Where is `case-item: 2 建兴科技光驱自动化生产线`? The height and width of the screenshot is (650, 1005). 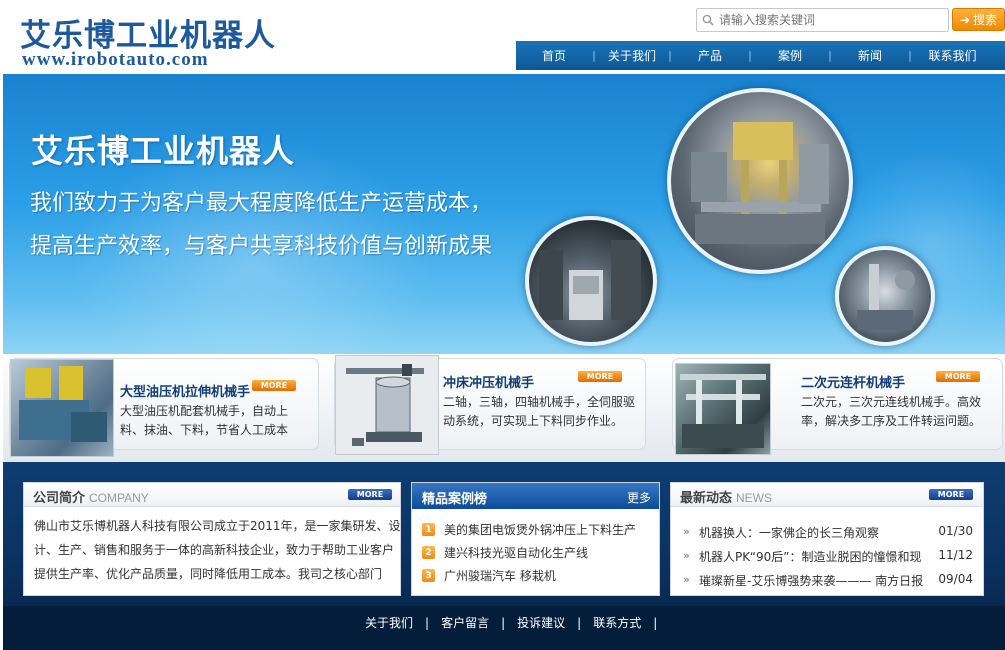 case-item: 2 建兴科技光驱自动化生产线 is located at coordinates (505, 552).